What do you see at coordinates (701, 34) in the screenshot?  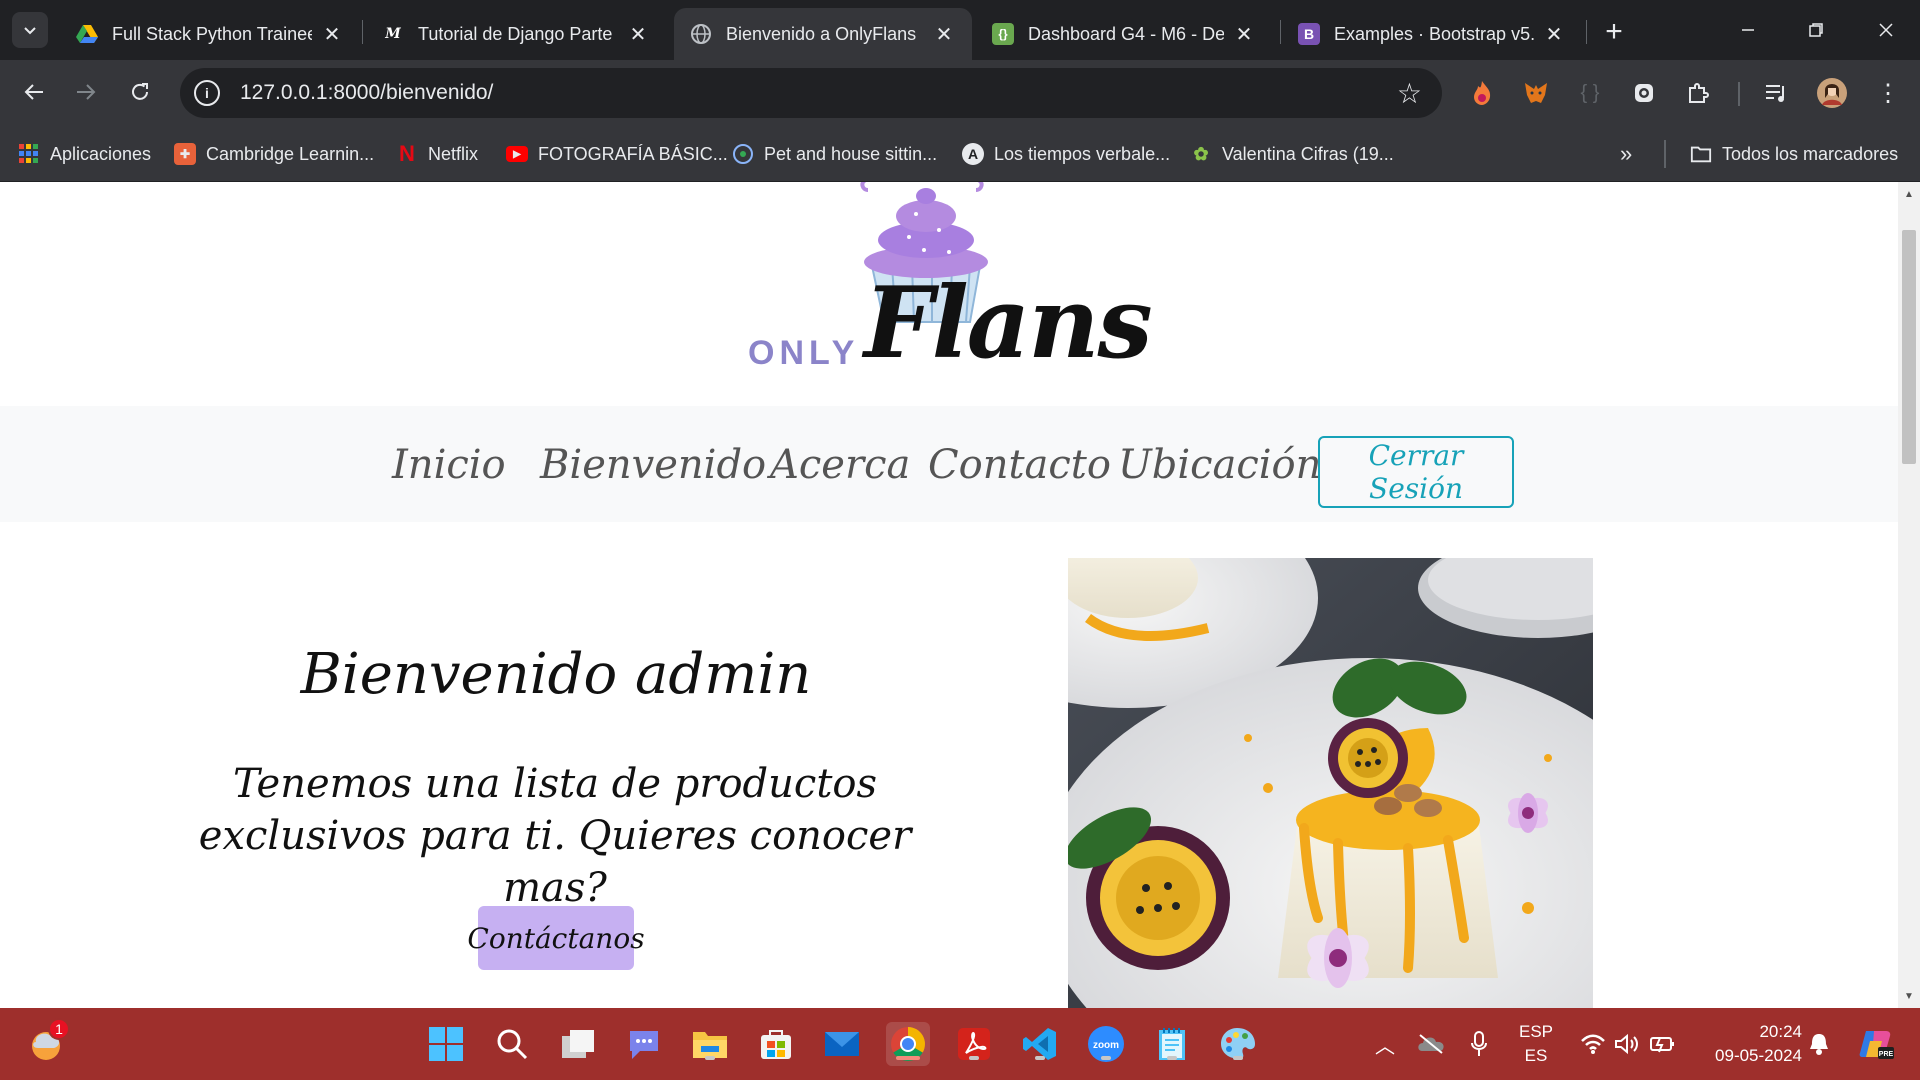 I see `globe-icon` at bounding box center [701, 34].